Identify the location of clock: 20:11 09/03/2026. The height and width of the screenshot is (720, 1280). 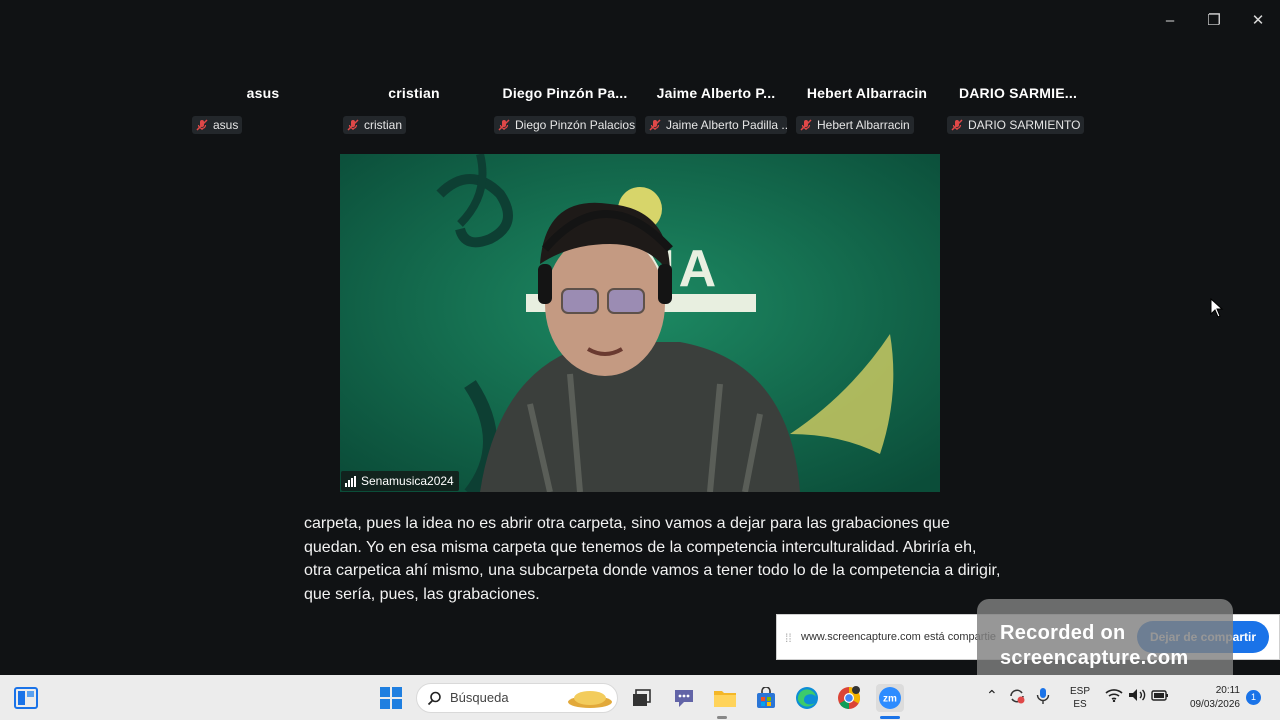
(1209, 698).